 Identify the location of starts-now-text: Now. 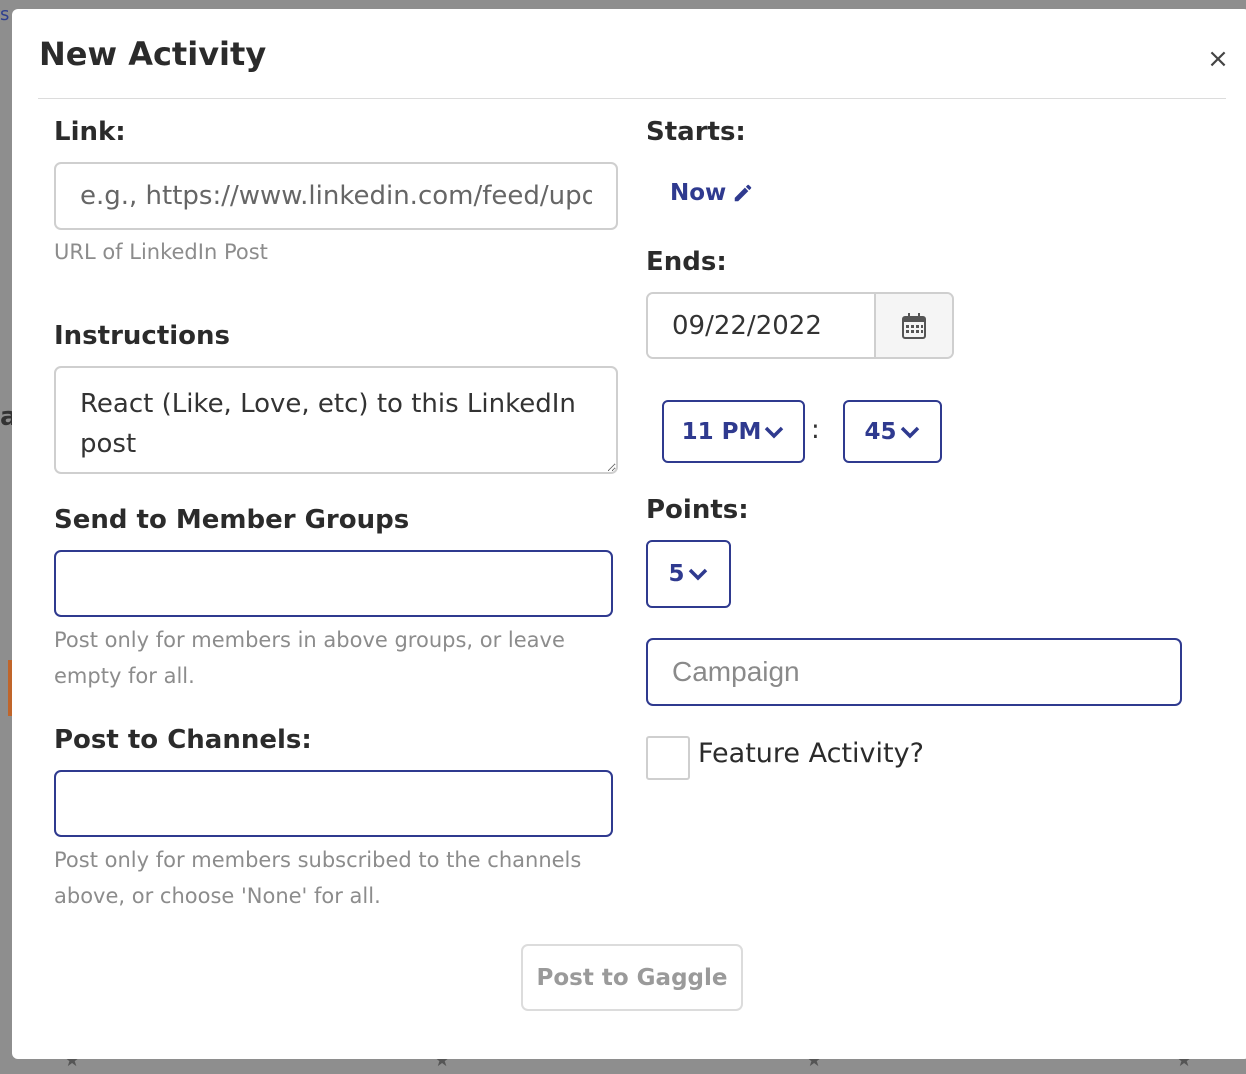
(698, 193).